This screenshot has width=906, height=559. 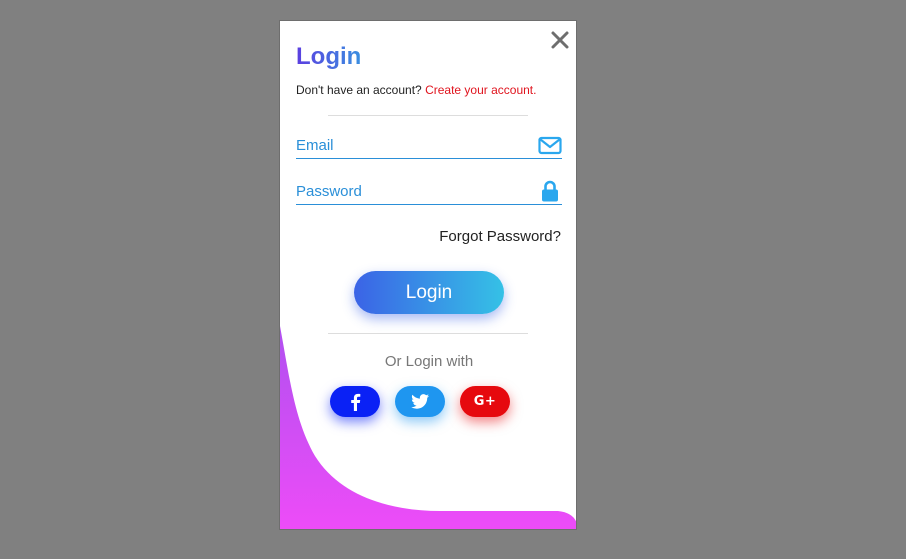 I want to click on twitter-icon, so click(x=420, y=401).